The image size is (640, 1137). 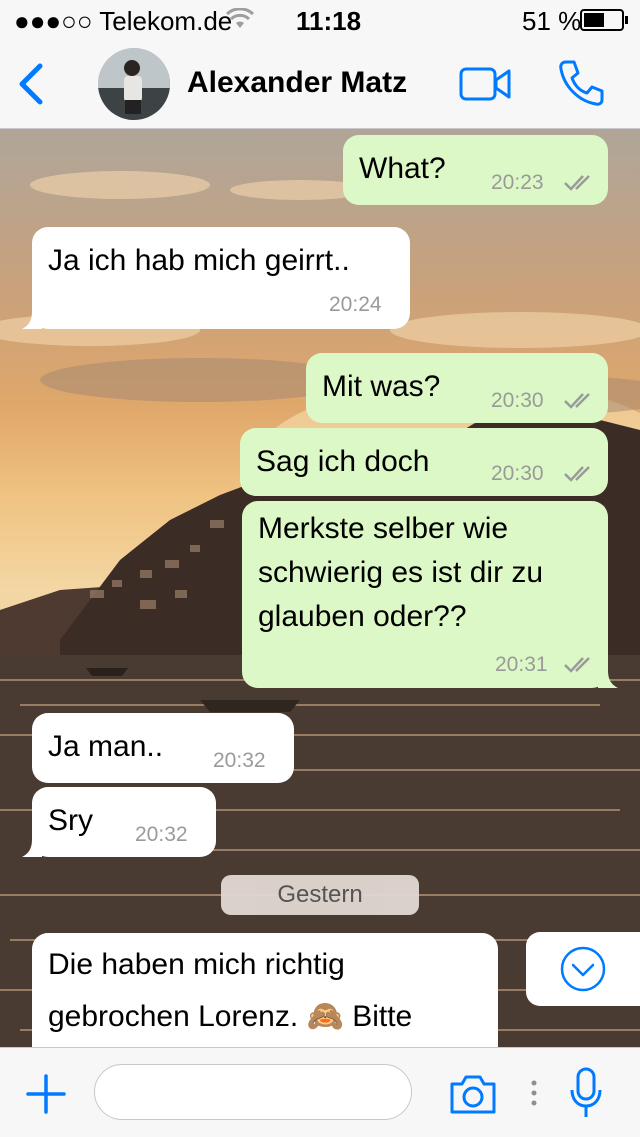 What do you see at coordinates (534, 1093) in the screenshot?
I see `more-dots-icon` at bounding box center [534, 1093].